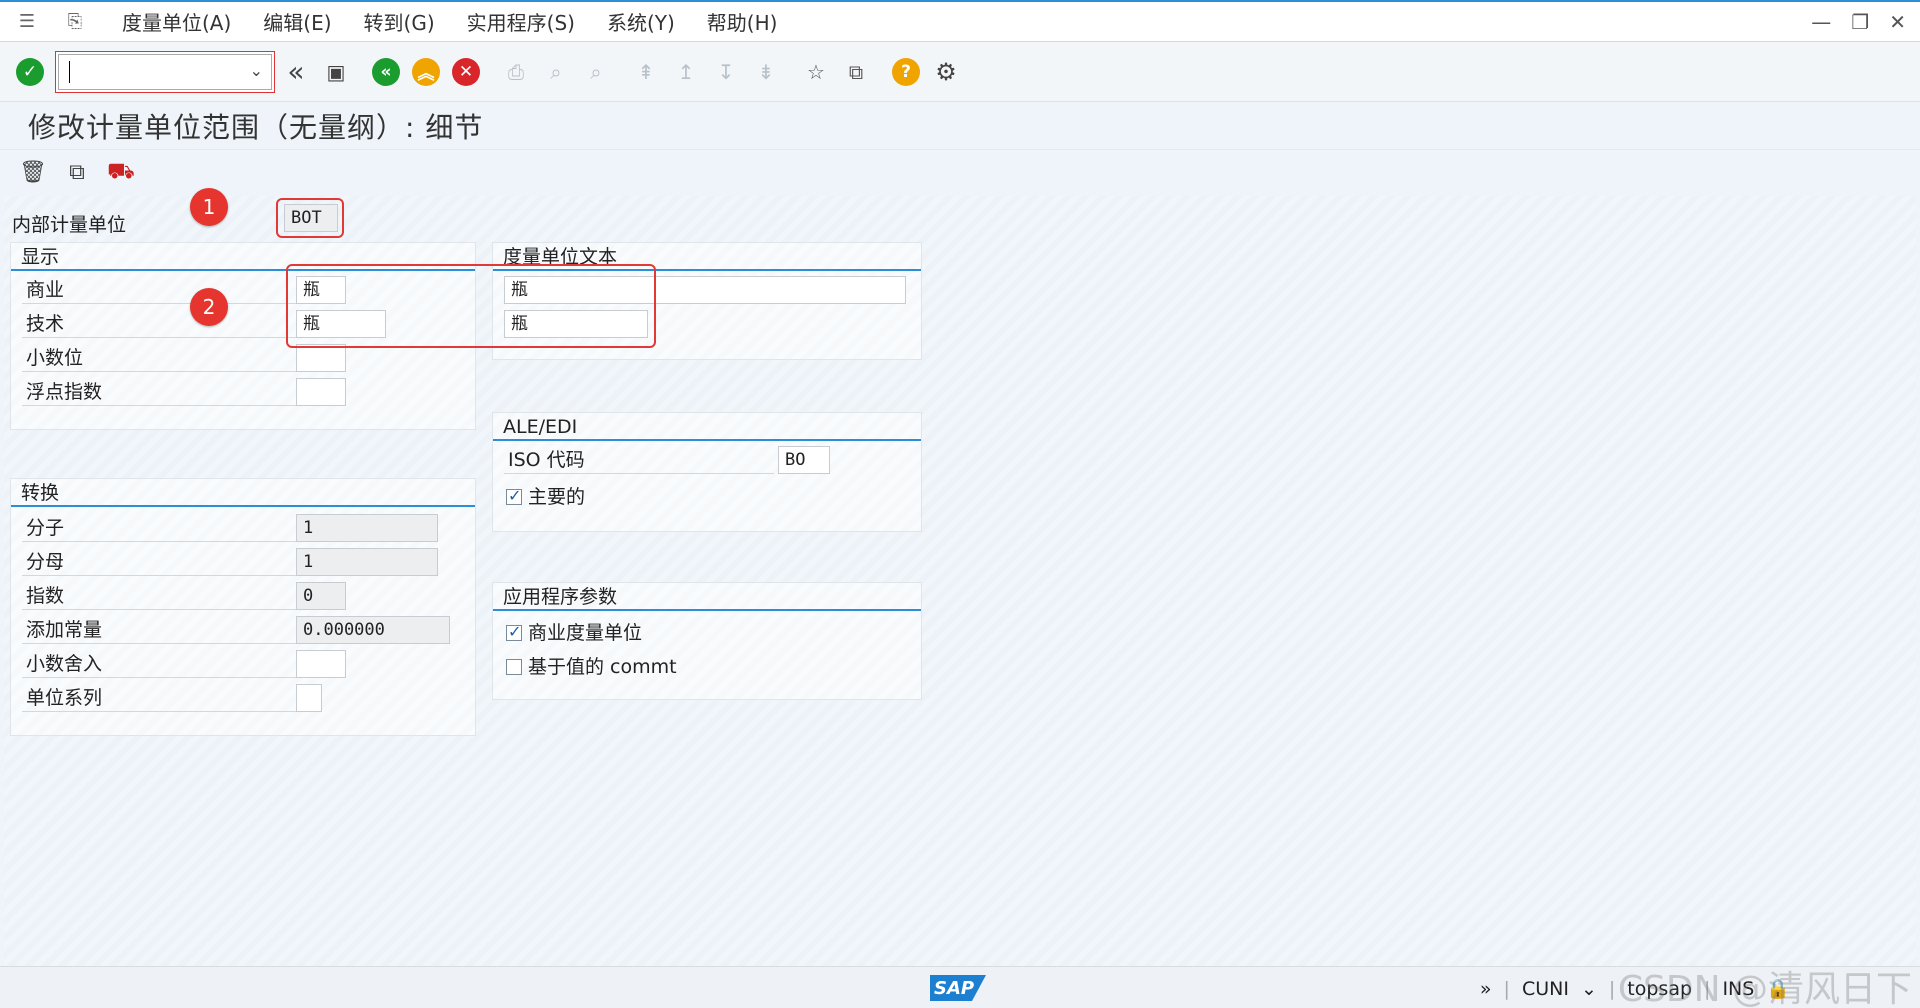 The image size is (1920, 1008). What do you see at coordinates (162, 664) in the screenshot?
I see `decimal-rounding-row: 小数舍入` at bounding box center [162, 664].